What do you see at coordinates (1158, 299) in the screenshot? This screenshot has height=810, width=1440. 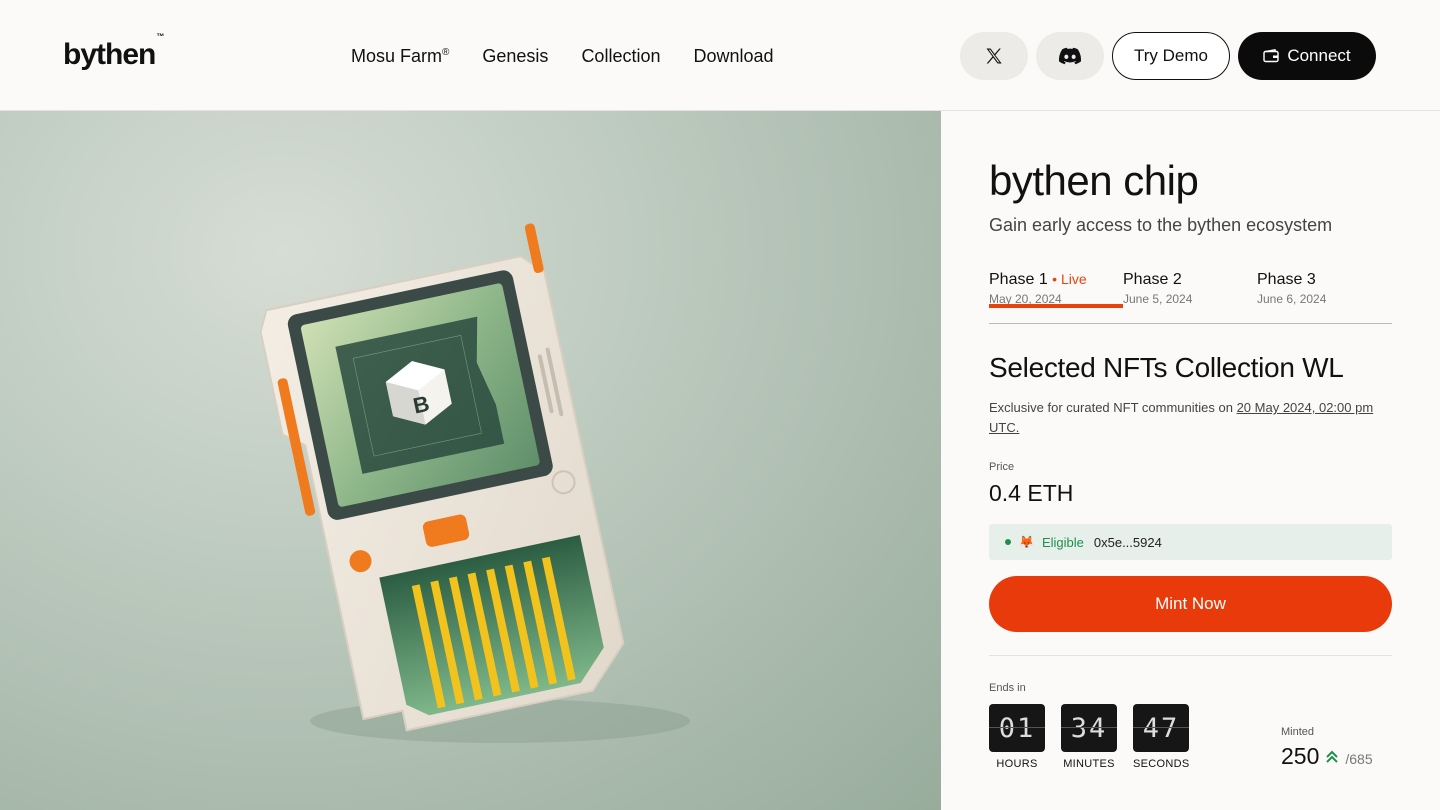 I see `phase-date: June 5, 2024` at bounding box center [1158, 299].